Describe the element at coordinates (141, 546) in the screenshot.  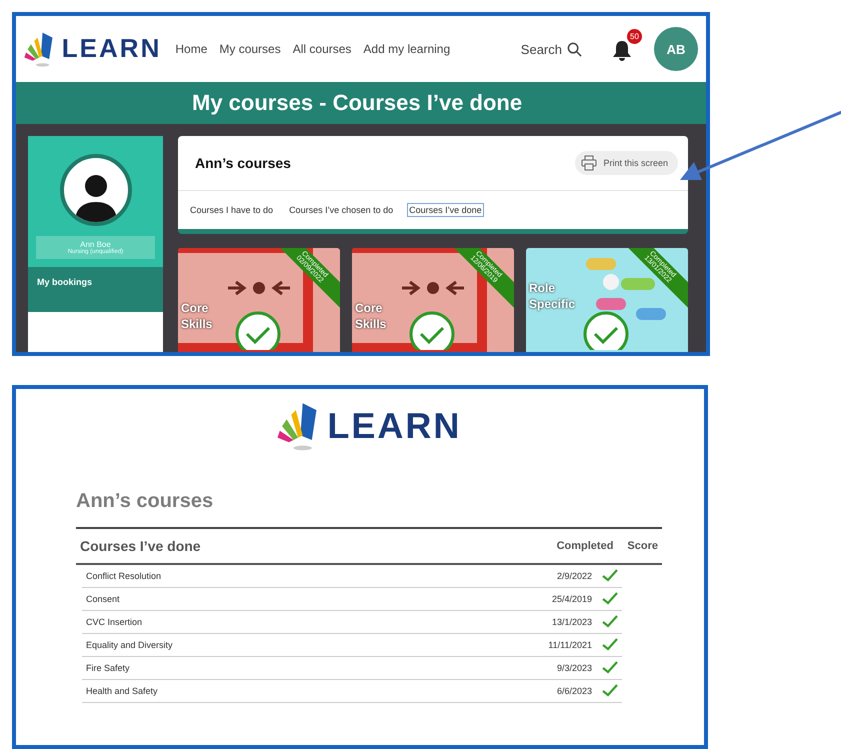
I see `column-header: Courses I’ve done` at that location.